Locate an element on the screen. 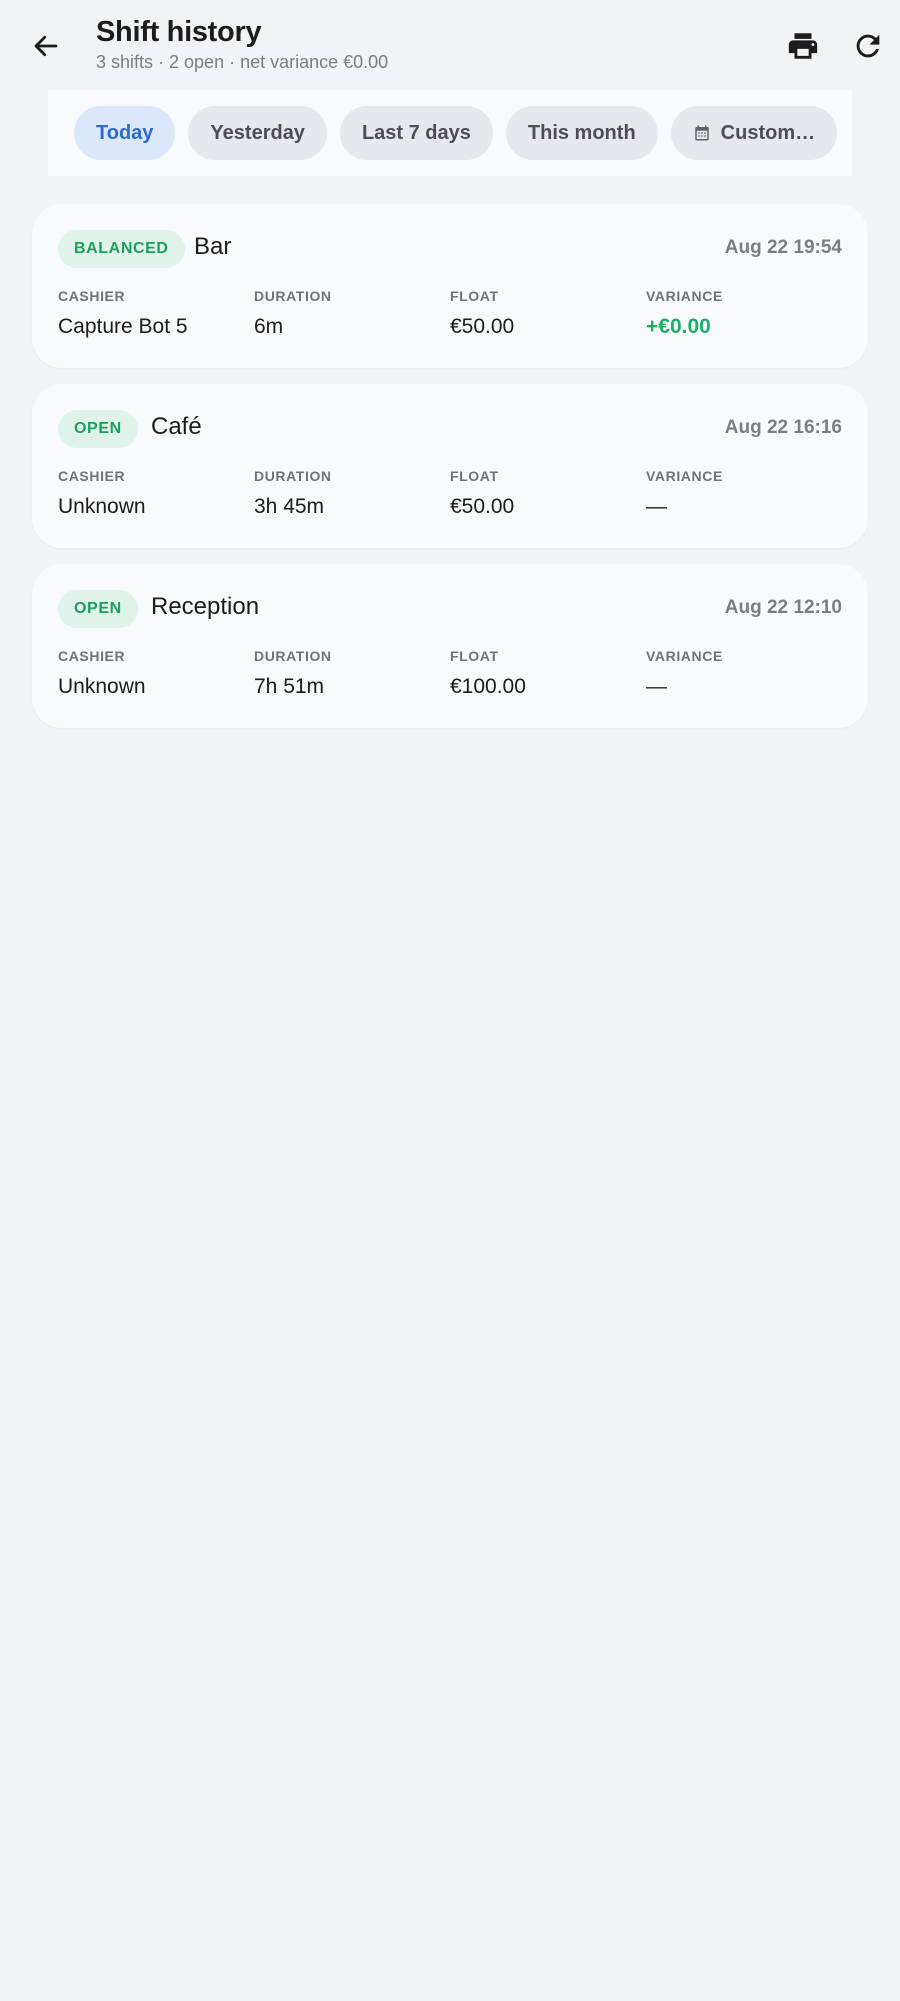 The width and height of the screenshot is (900, 2001). variance-field: VARIANCE +€0.00 is located at coordinates (684, 313).